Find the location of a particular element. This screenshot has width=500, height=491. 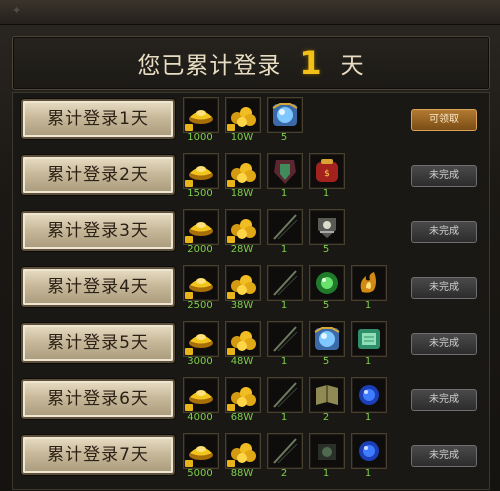

crest-icon is located at coordinates (327, 228).